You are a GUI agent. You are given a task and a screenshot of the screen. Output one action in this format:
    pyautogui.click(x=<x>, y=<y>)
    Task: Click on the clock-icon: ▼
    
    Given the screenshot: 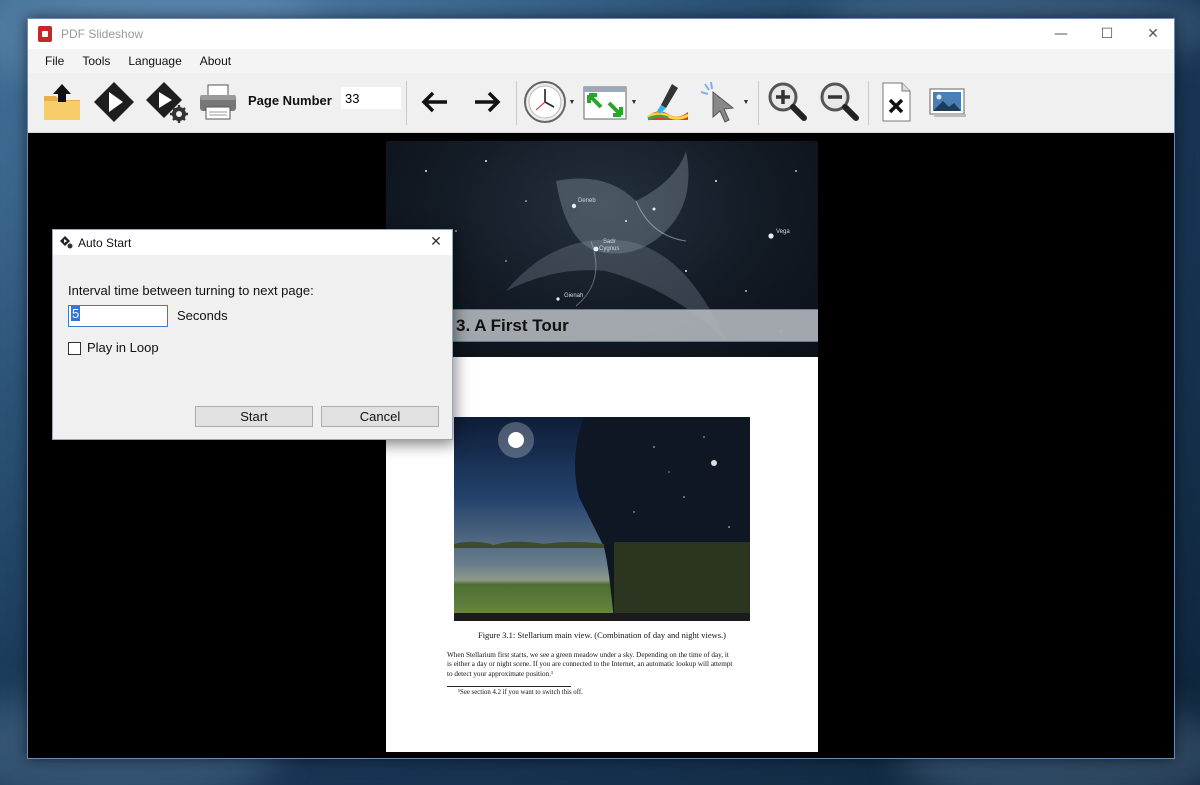 What is the action you would take?
    pyautogui.click(x=549, y=102)
    